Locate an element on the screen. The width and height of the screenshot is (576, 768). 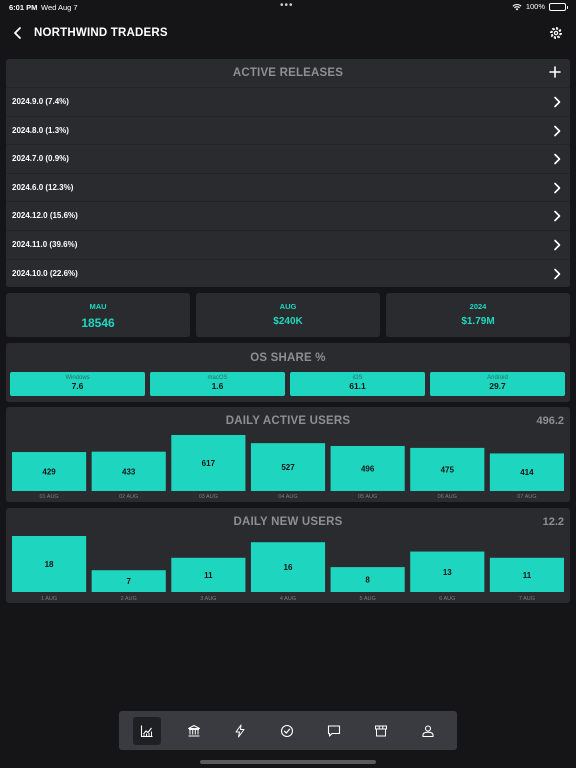
user-icon is located at coordinates (428, 731).